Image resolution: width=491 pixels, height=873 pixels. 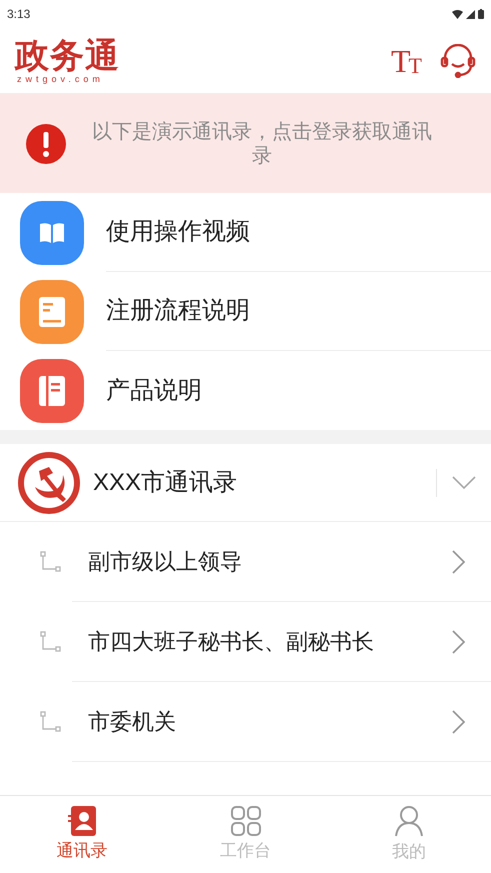 What do you see at coordinates (245, 562) in the screenshot?
I see `directory-item: 副市级以上领导` at bounding box center [245, 562].